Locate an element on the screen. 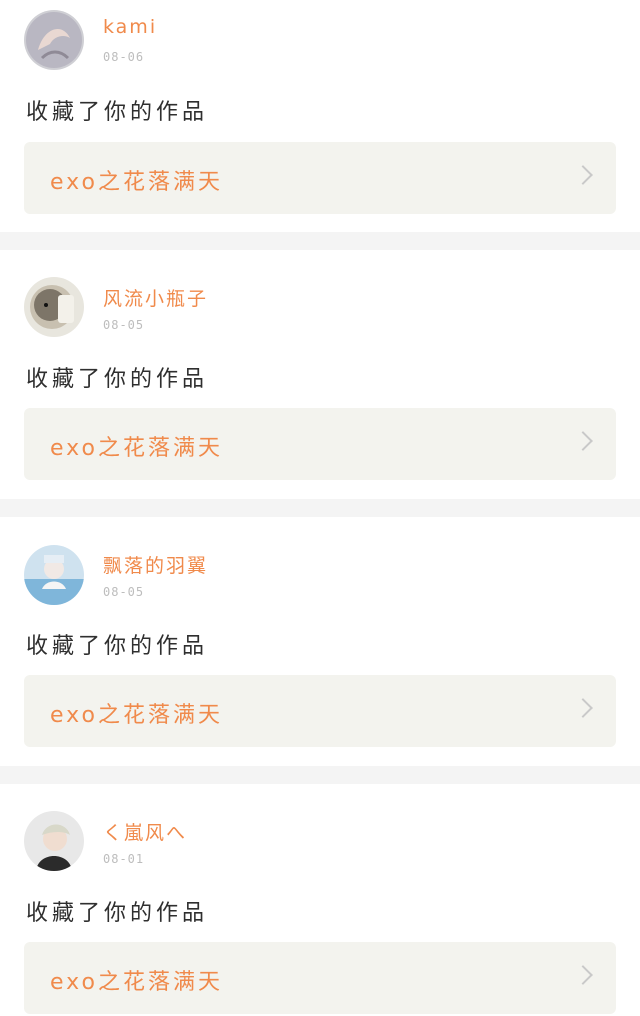  username: kami is located at coordinates (130, 27).